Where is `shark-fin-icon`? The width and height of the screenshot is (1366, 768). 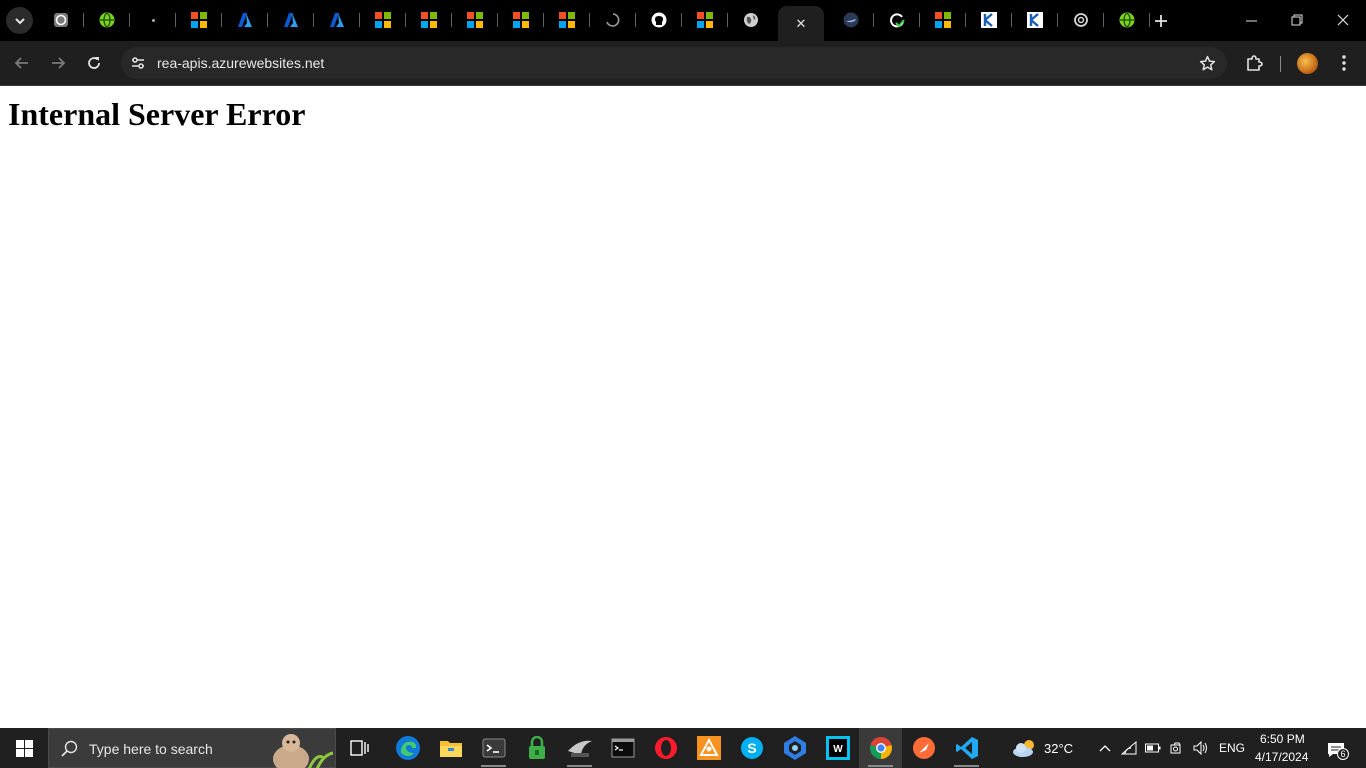 shark-fin-icon is located at coordinates (579, 748).